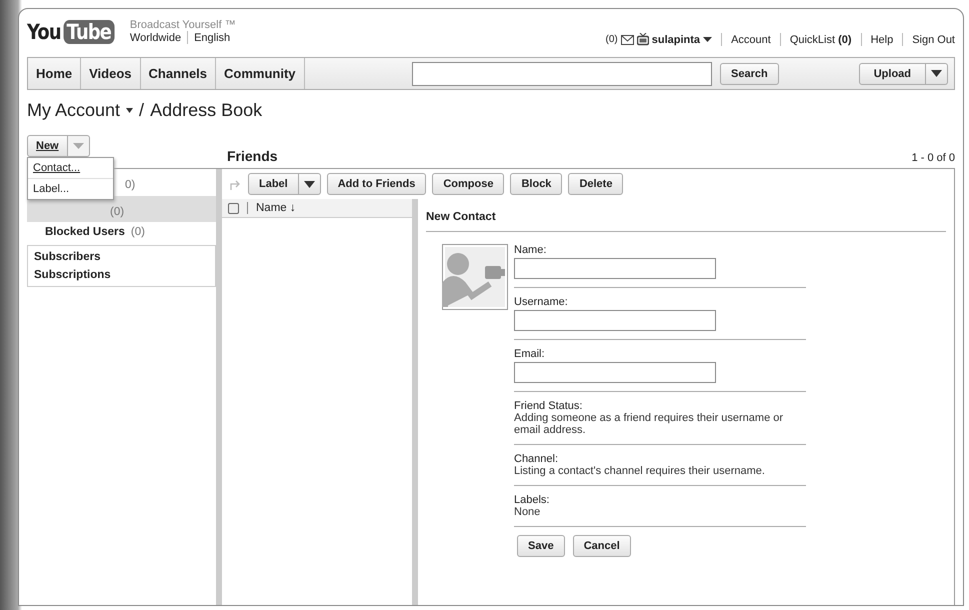  I want to click on info-text: Adding someone as a friend requires their username or email address., so click(649, 424).